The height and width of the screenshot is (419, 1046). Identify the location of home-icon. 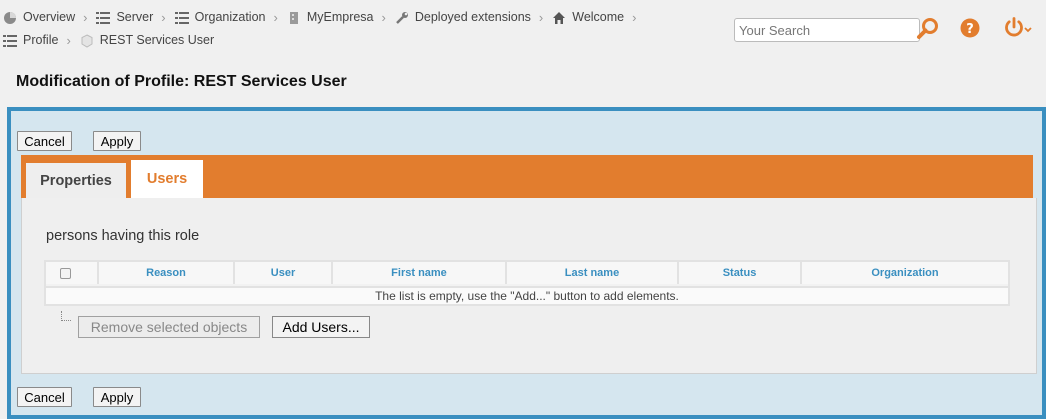
(559, 18).